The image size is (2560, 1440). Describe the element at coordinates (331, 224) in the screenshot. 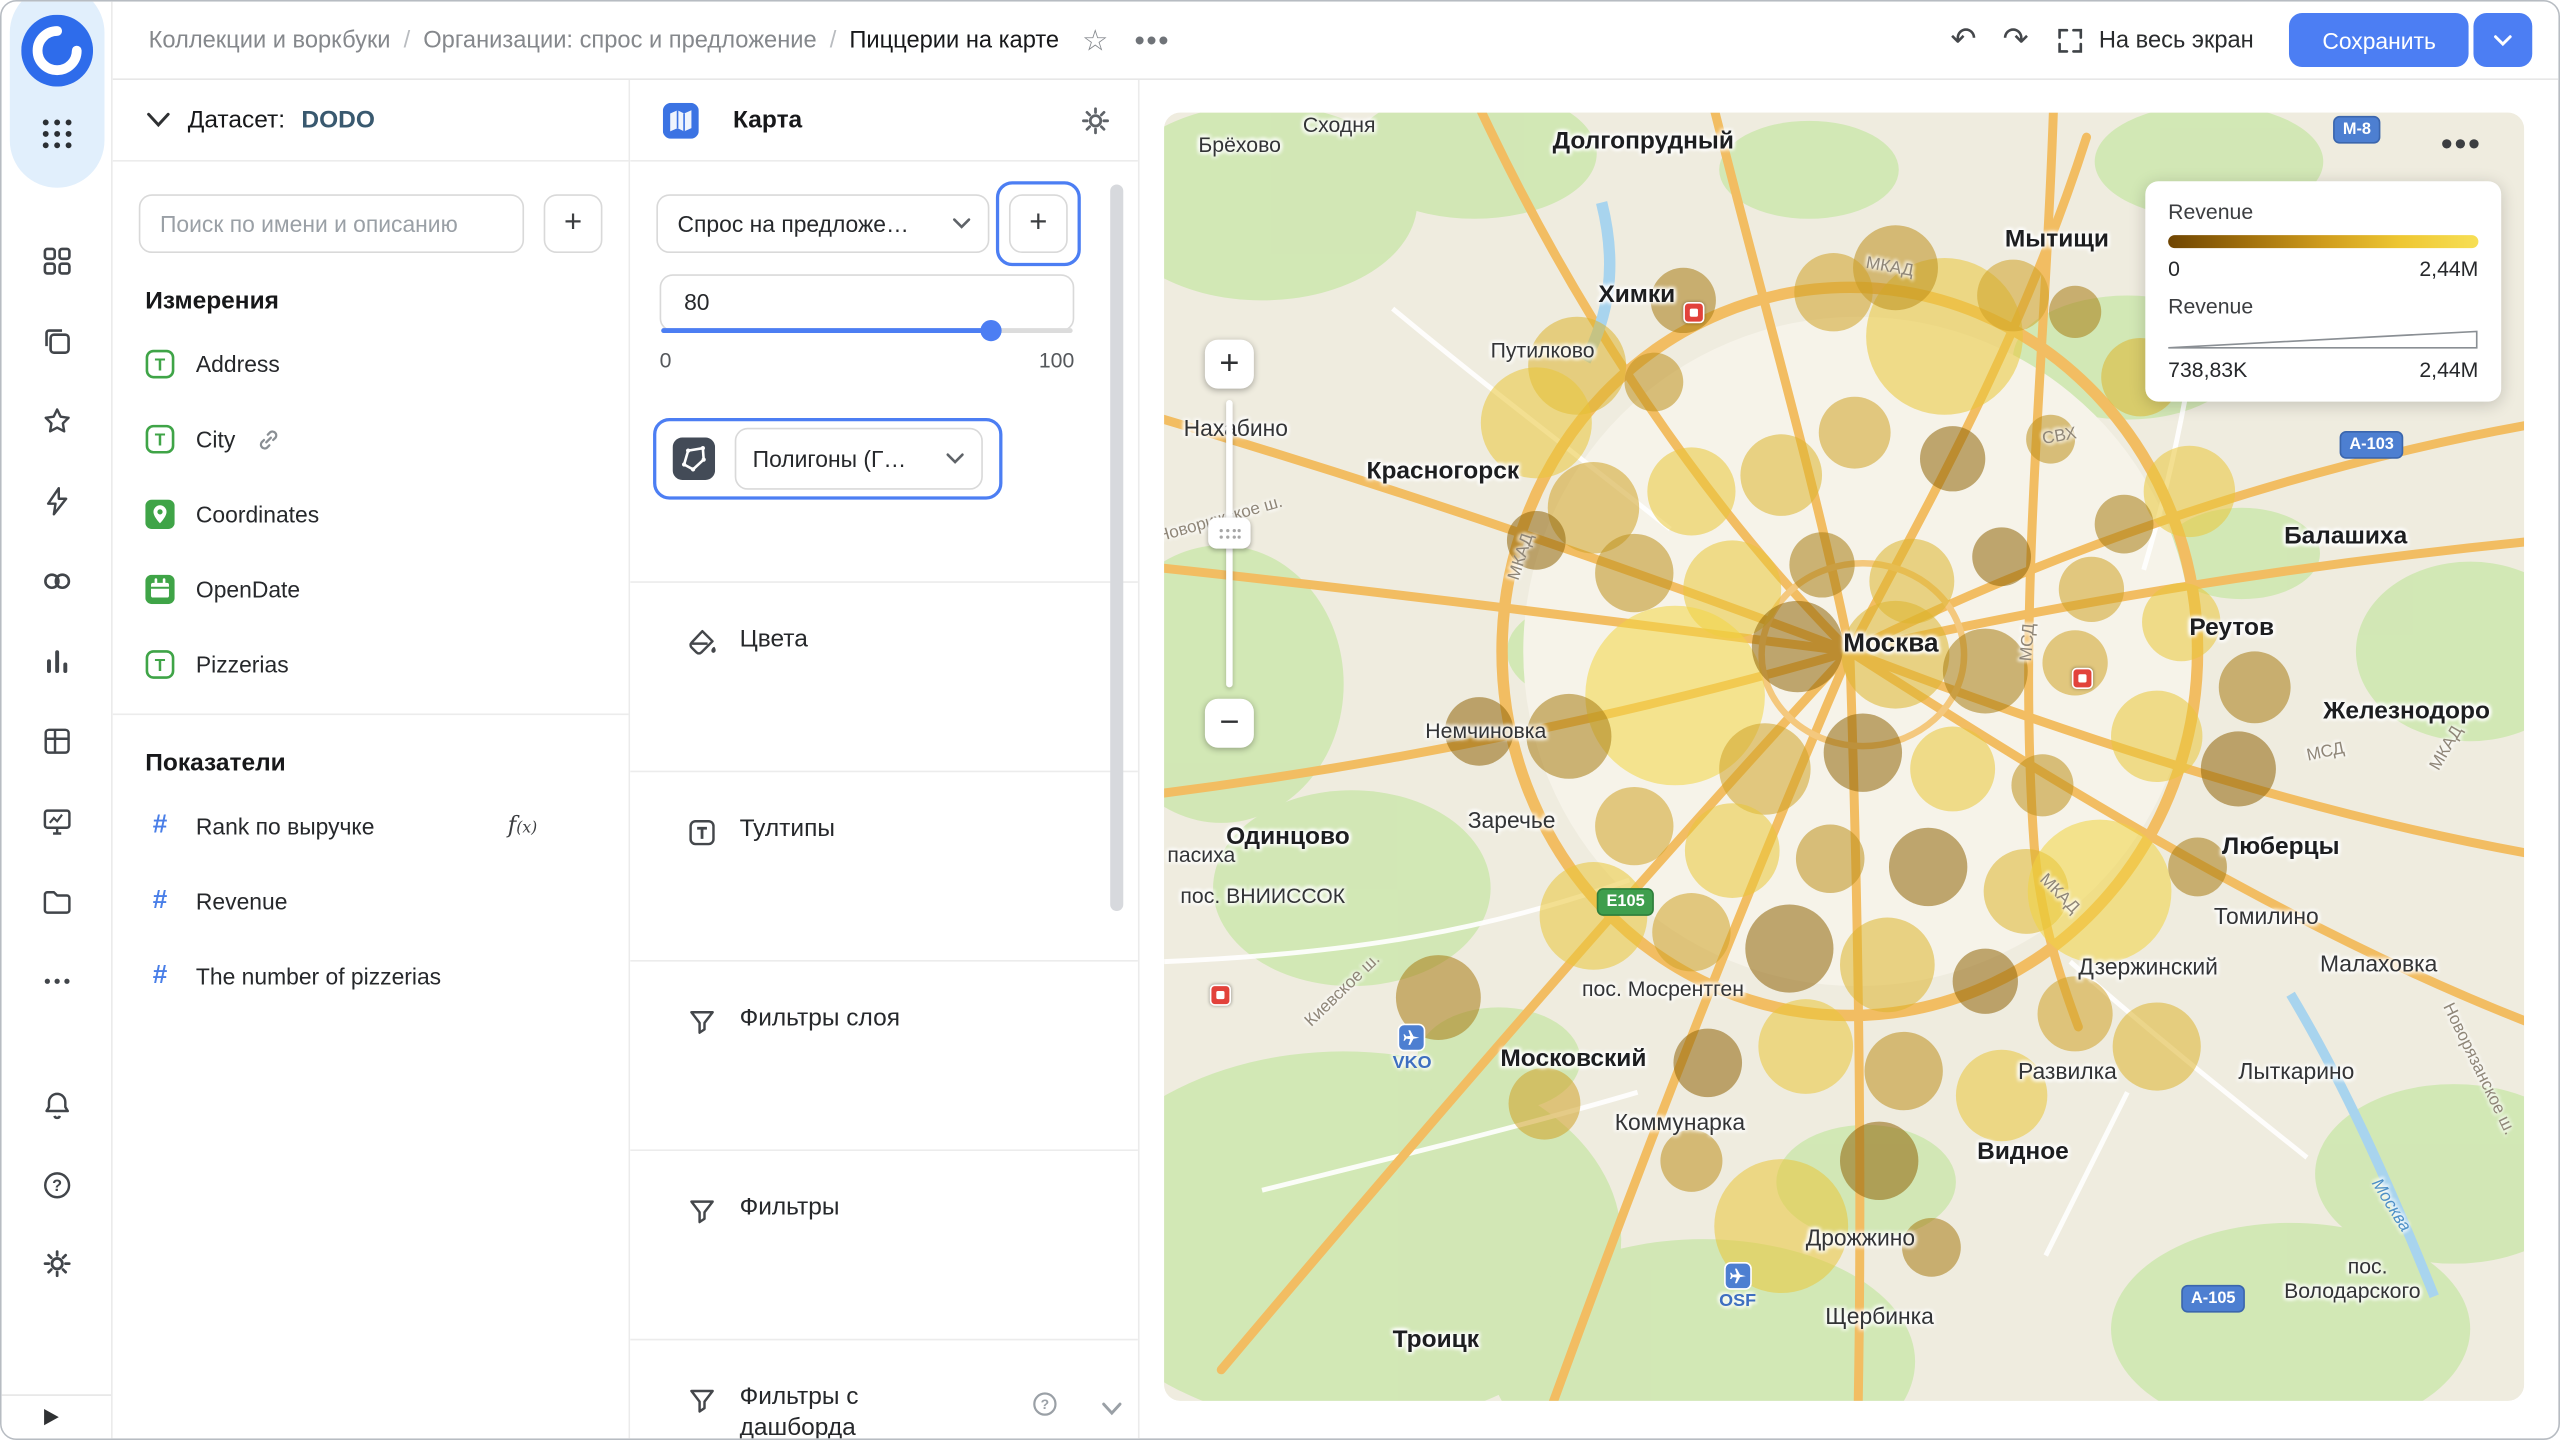

I see `field-search-input` at that location.